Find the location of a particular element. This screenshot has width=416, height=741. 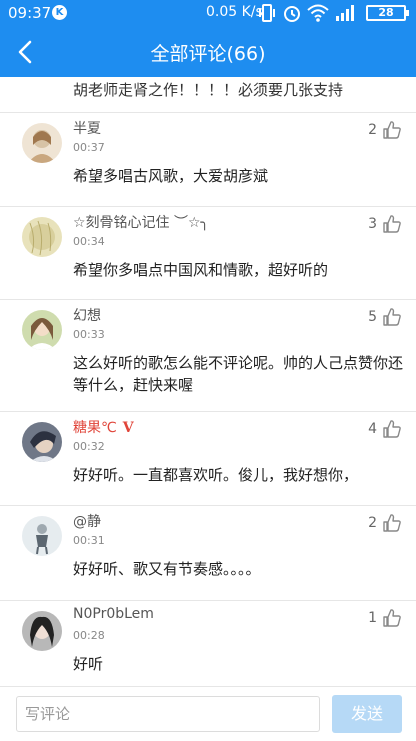

battery-level: 28 is located at coordinates (386, 12).